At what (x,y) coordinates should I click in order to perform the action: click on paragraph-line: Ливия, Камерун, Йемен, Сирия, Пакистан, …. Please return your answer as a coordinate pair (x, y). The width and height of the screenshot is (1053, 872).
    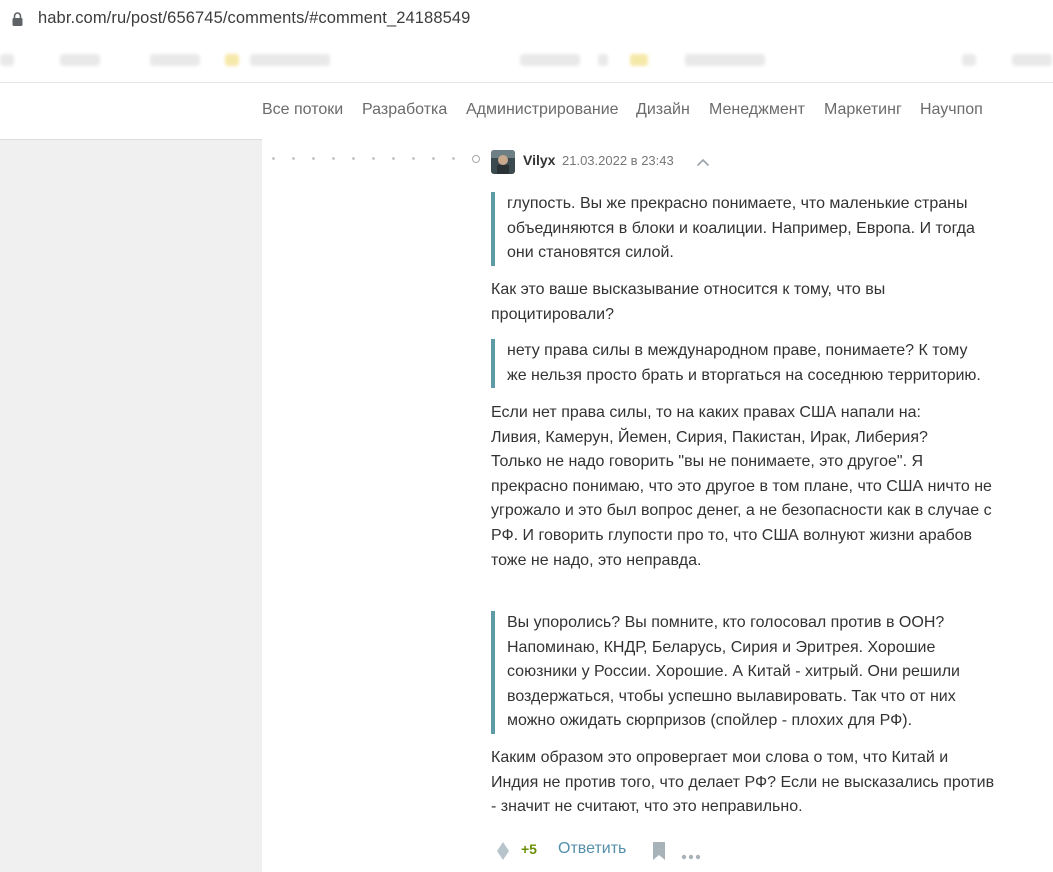
    Looking at the image, I should click on (709, 437).